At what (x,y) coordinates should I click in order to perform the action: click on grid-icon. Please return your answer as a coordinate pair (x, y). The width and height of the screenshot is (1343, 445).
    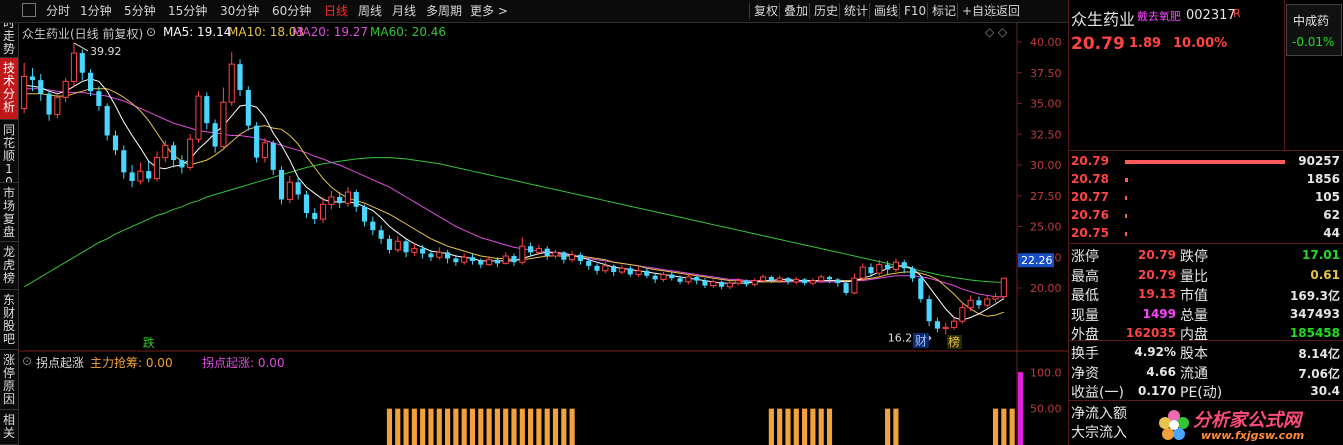
    Looking at the image, I should click on (29, 10).